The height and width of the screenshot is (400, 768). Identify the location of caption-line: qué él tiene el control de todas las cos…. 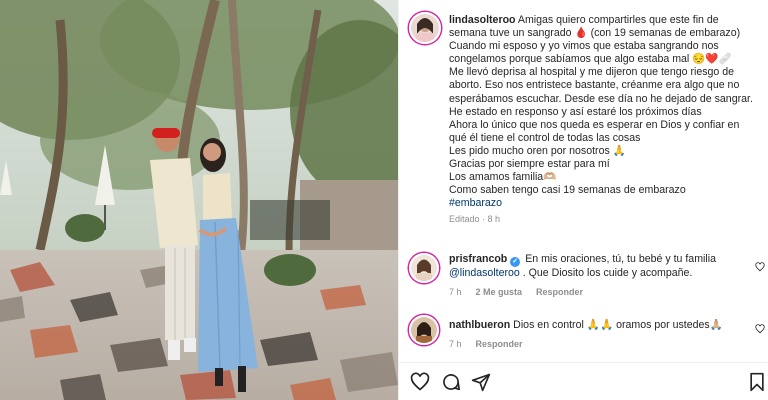
(545, 137).